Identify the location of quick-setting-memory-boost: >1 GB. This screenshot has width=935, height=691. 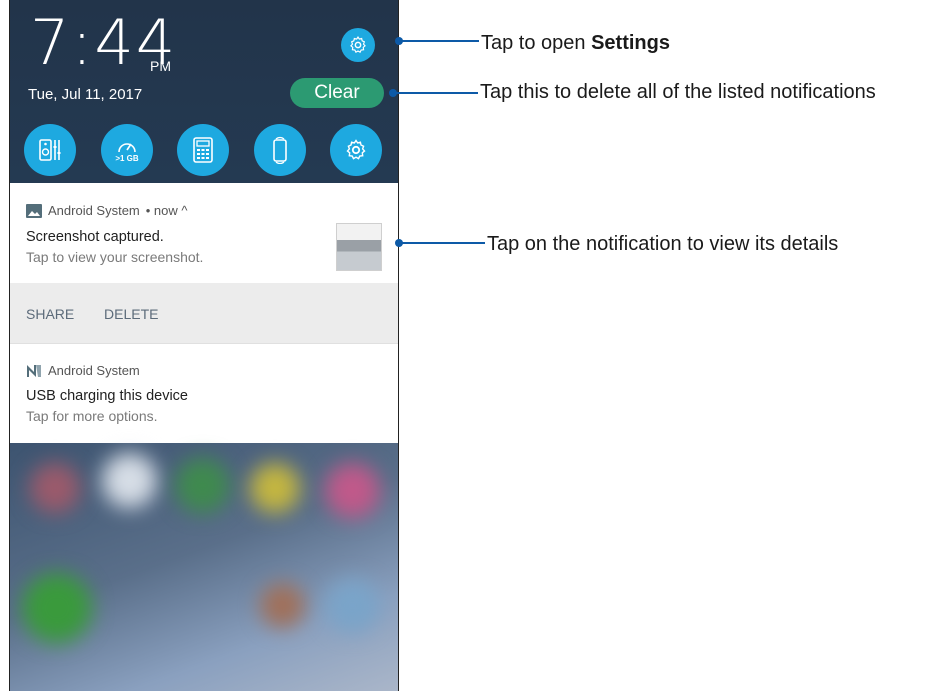
(127, 150).